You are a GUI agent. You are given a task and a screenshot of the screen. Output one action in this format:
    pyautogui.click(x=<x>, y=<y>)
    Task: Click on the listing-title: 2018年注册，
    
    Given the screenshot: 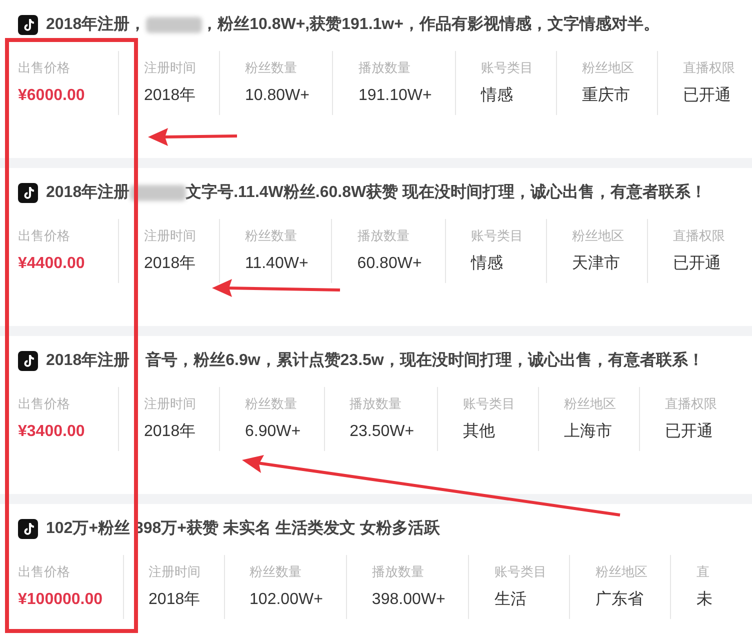 What is the action you would take?
    pyautogui.click(x=96, y=24)
    